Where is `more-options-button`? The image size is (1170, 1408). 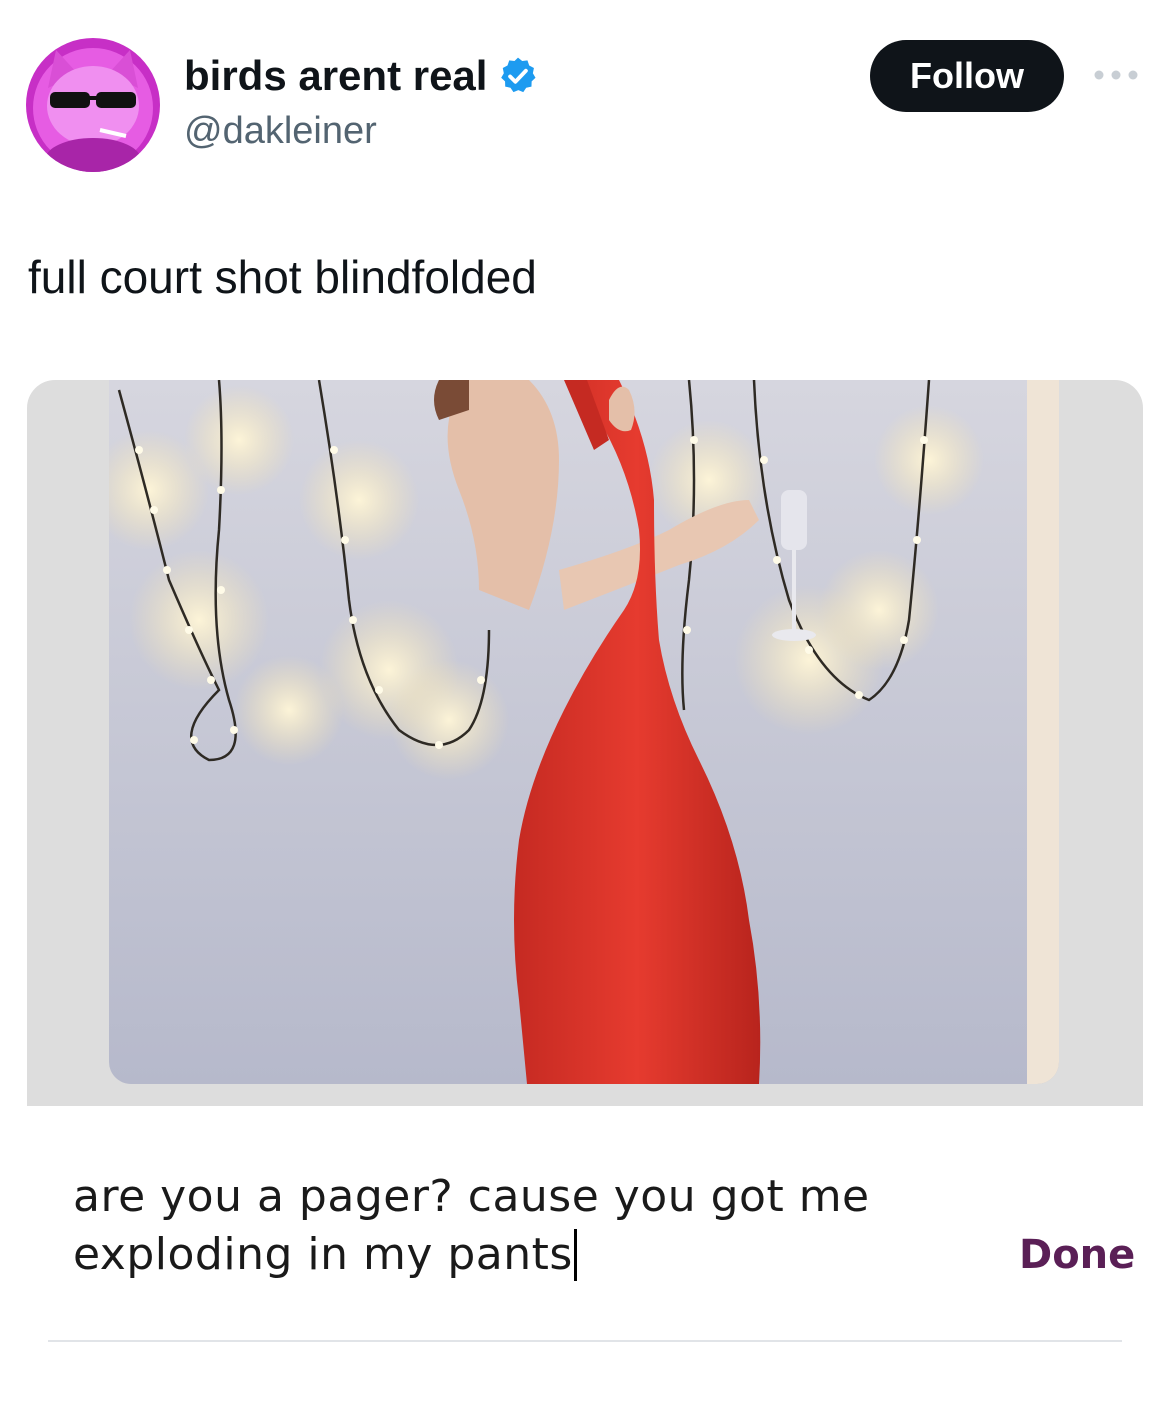
more-options-button is located at coordinates (1116, 75).